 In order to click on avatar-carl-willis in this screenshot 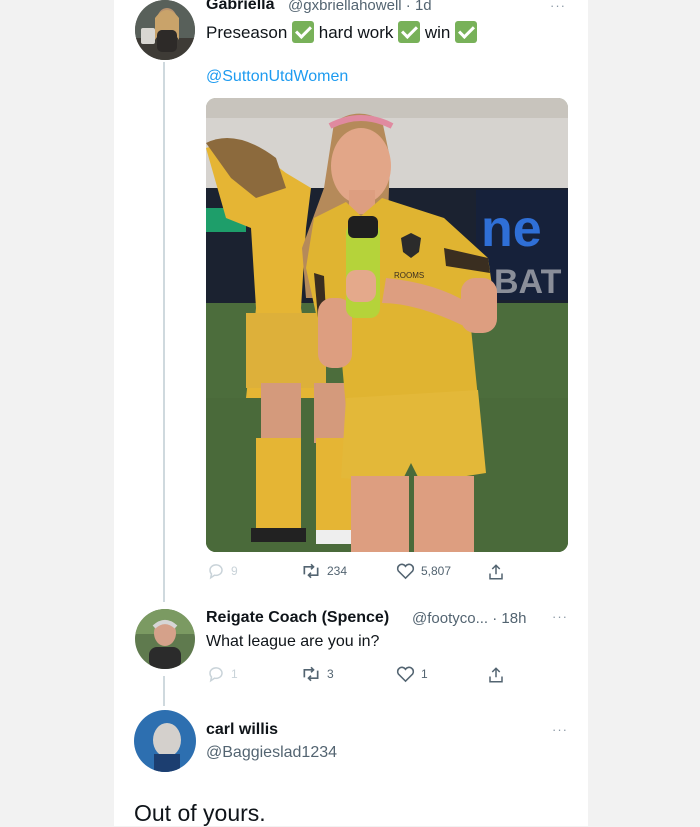, I will do `click(165, 741)`.